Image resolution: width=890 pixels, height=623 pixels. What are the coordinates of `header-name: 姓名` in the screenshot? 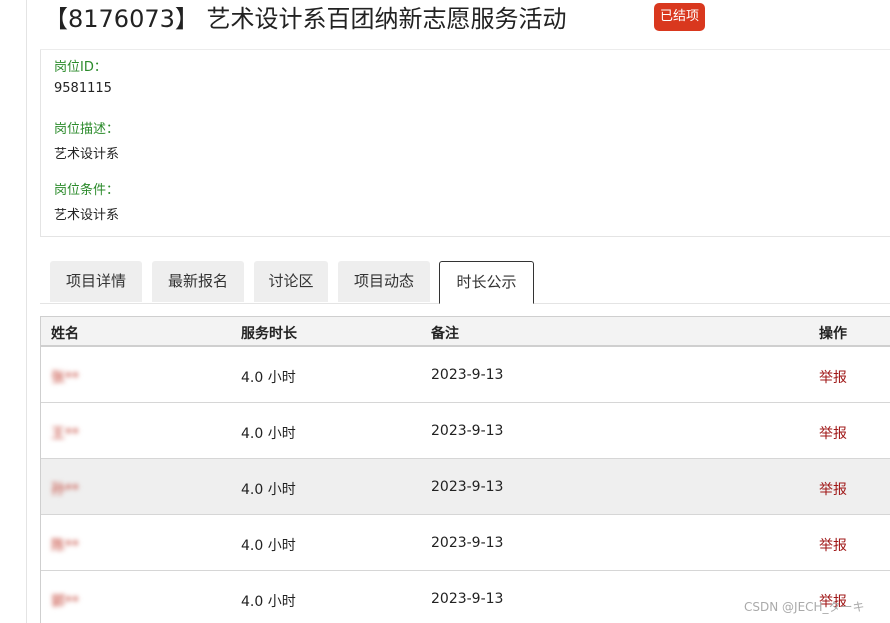 It's located at (65, 334).